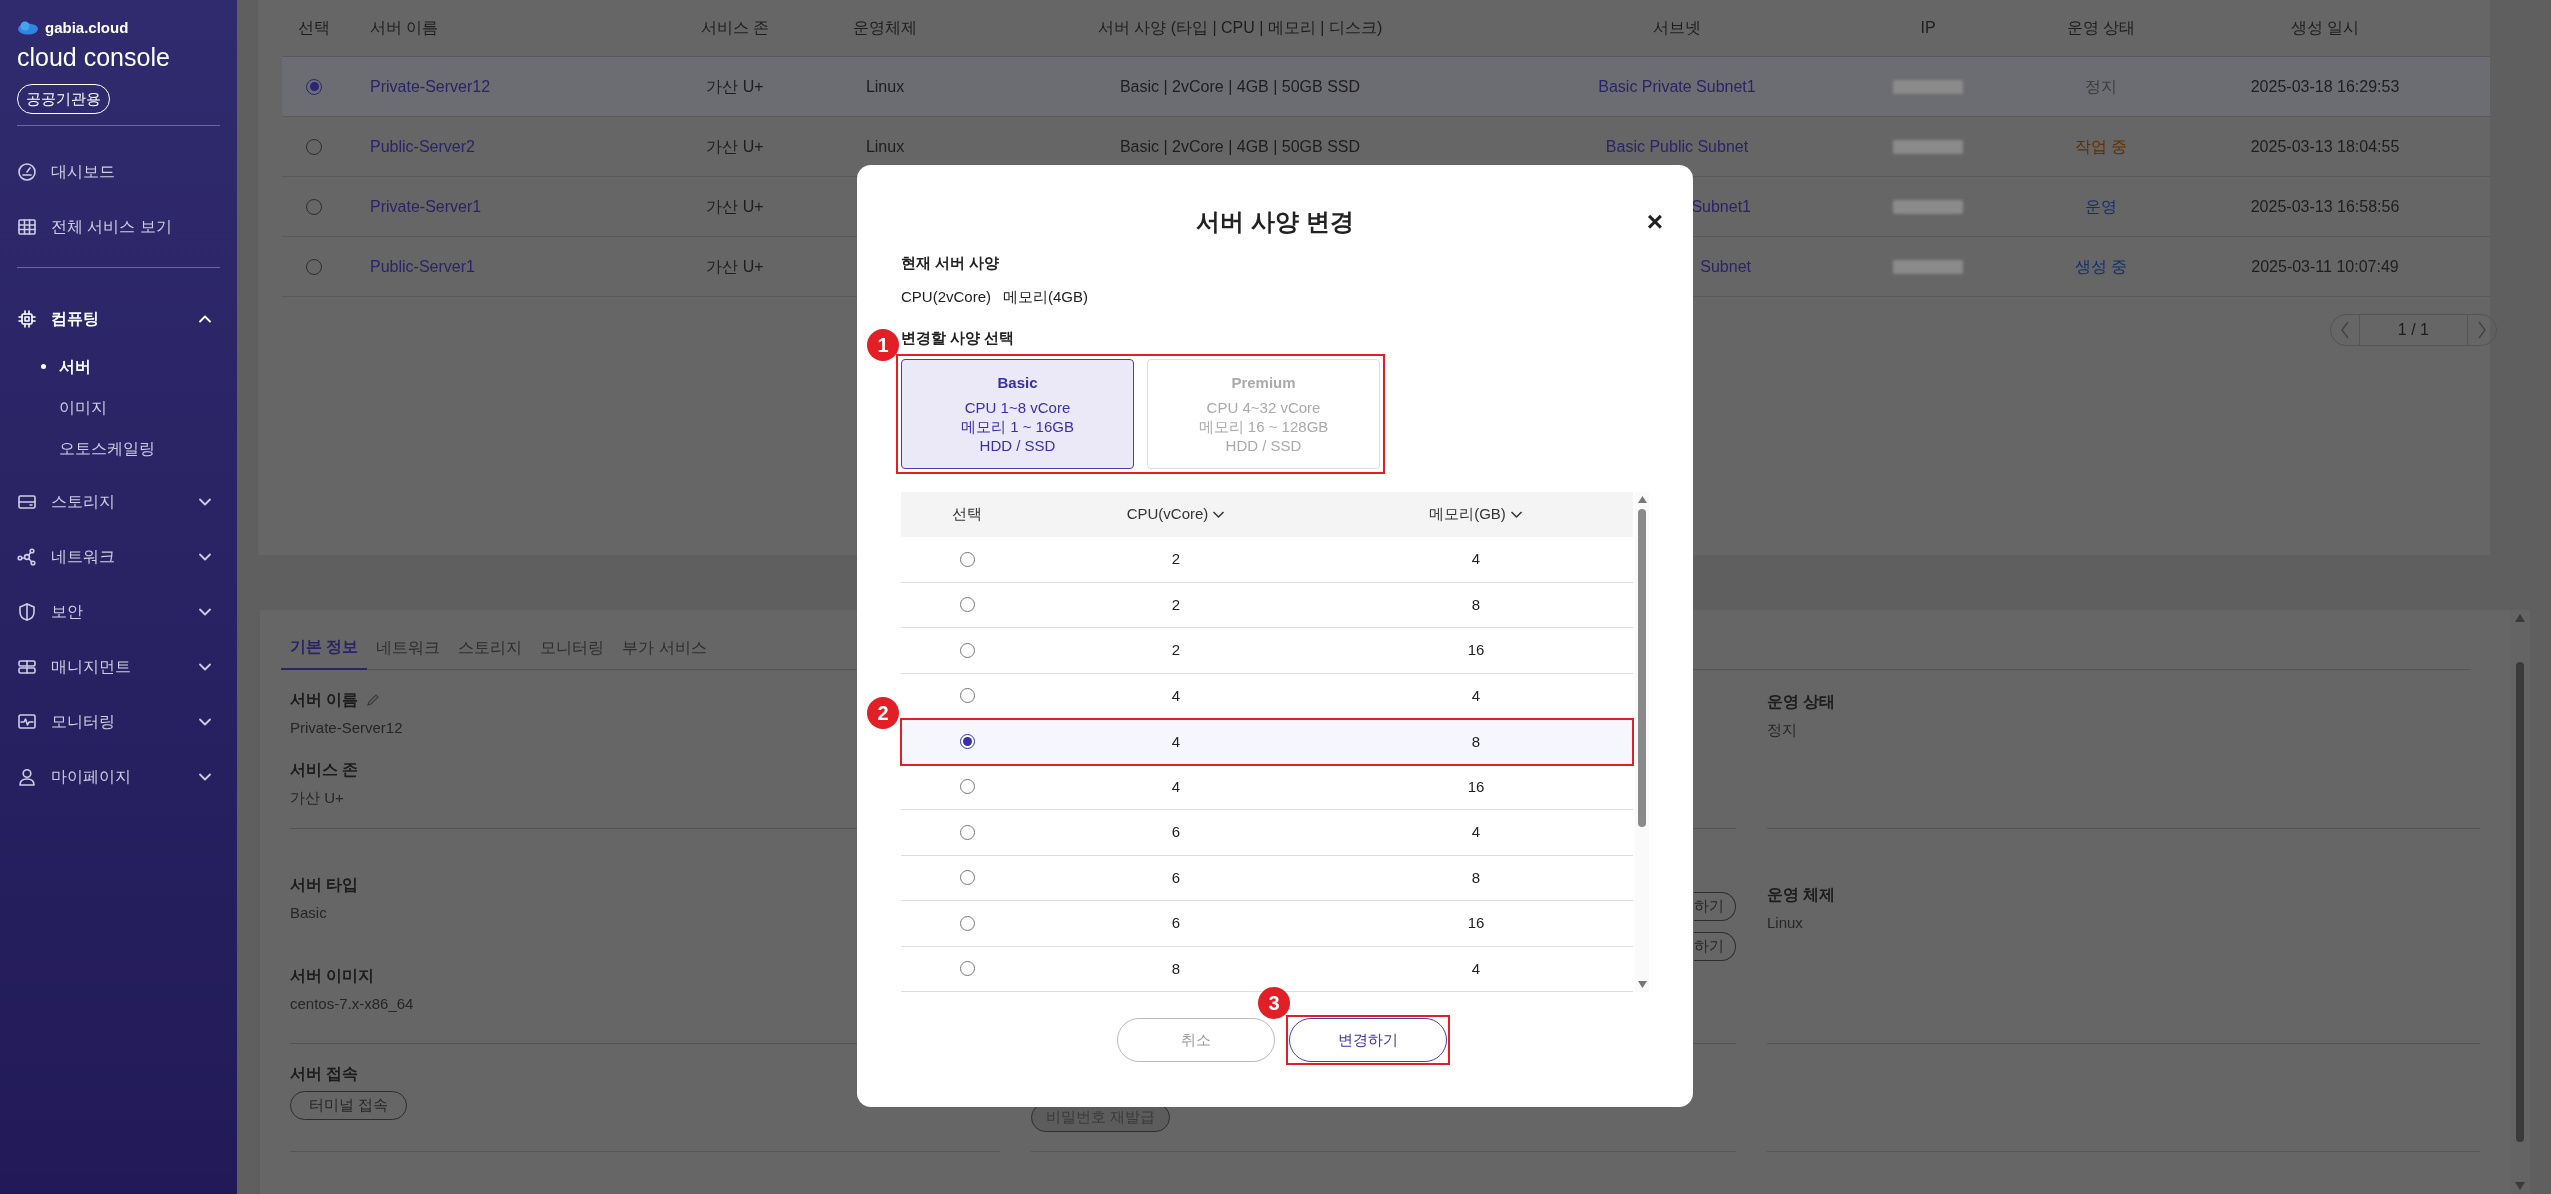  I want to click on column-header: 메모리(GB), so click(1476, 514).